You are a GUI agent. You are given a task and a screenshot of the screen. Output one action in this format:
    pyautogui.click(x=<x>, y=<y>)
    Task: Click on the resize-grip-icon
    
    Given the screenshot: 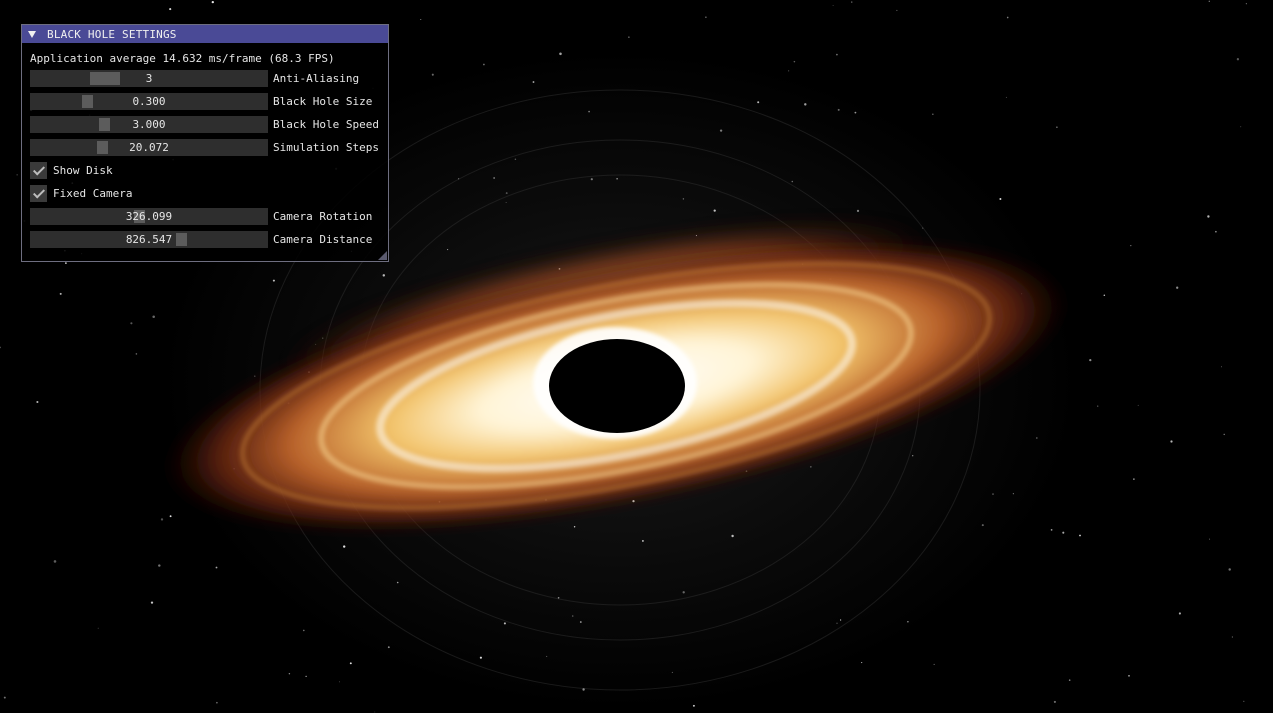 What is the action you would take?
    pyautogui.click(x=382, y=255)
    